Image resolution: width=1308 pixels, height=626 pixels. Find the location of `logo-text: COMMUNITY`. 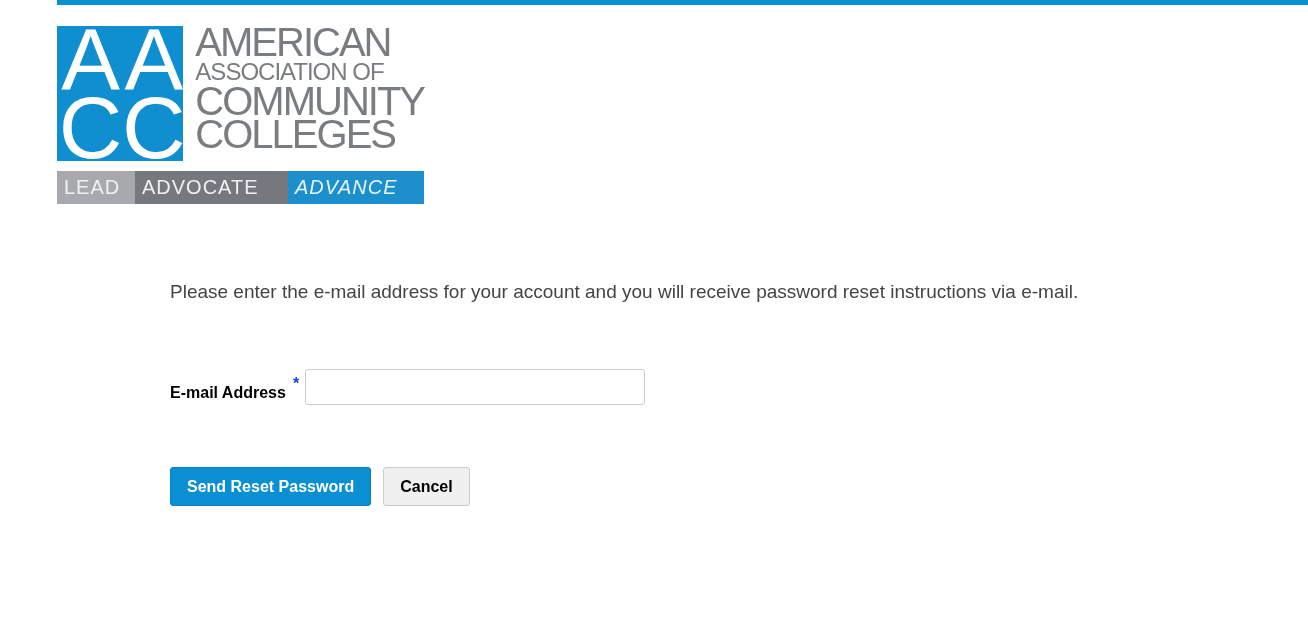

logo-text: COMMUNITY is located at coordinates (309, 101).